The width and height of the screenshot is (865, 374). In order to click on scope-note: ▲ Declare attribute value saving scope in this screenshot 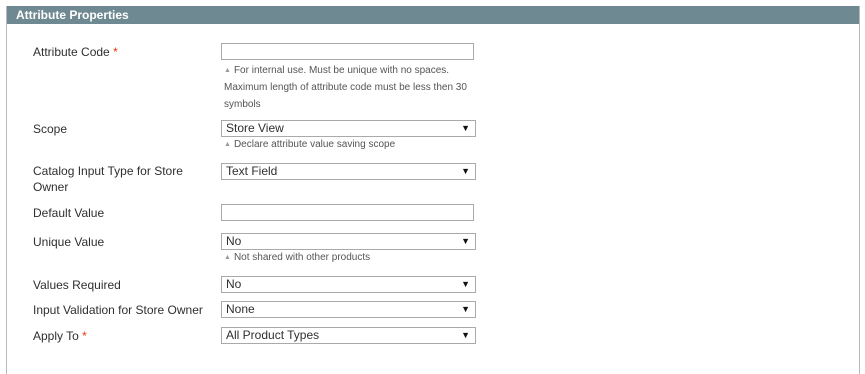, I will do `click(309, 144)`.